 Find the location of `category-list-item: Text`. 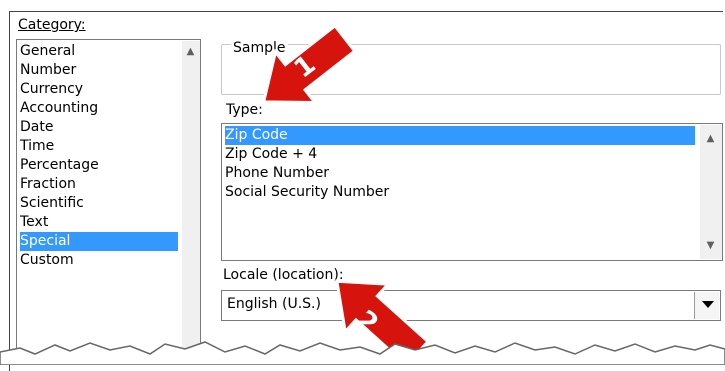

category-list-item: Text is located at coordinates (99, 222).